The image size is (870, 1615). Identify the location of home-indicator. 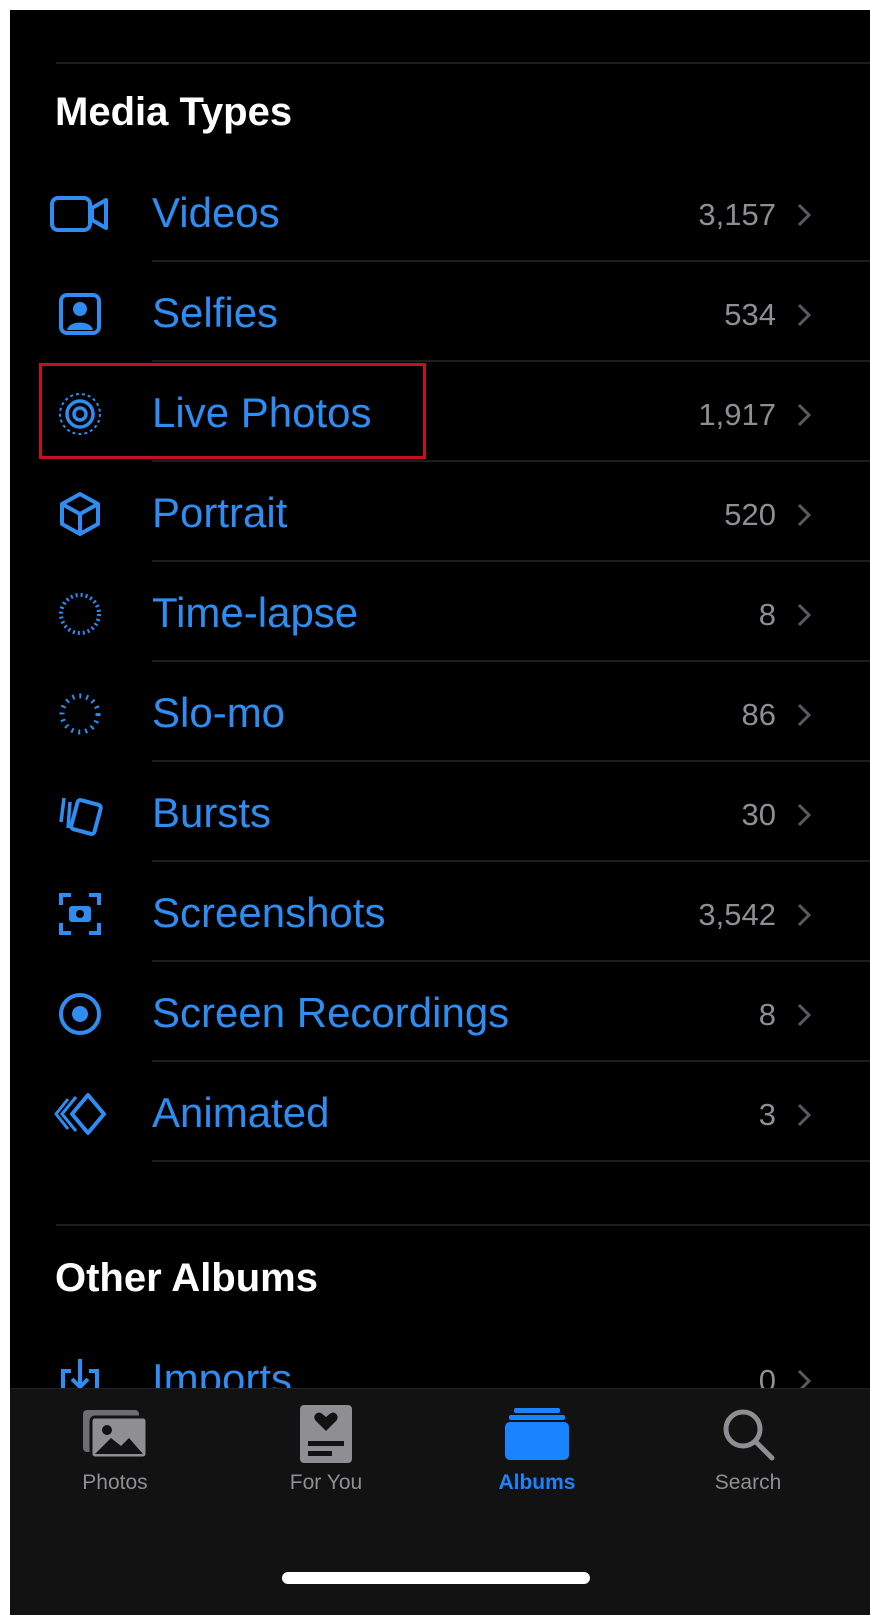
(436, 1578).